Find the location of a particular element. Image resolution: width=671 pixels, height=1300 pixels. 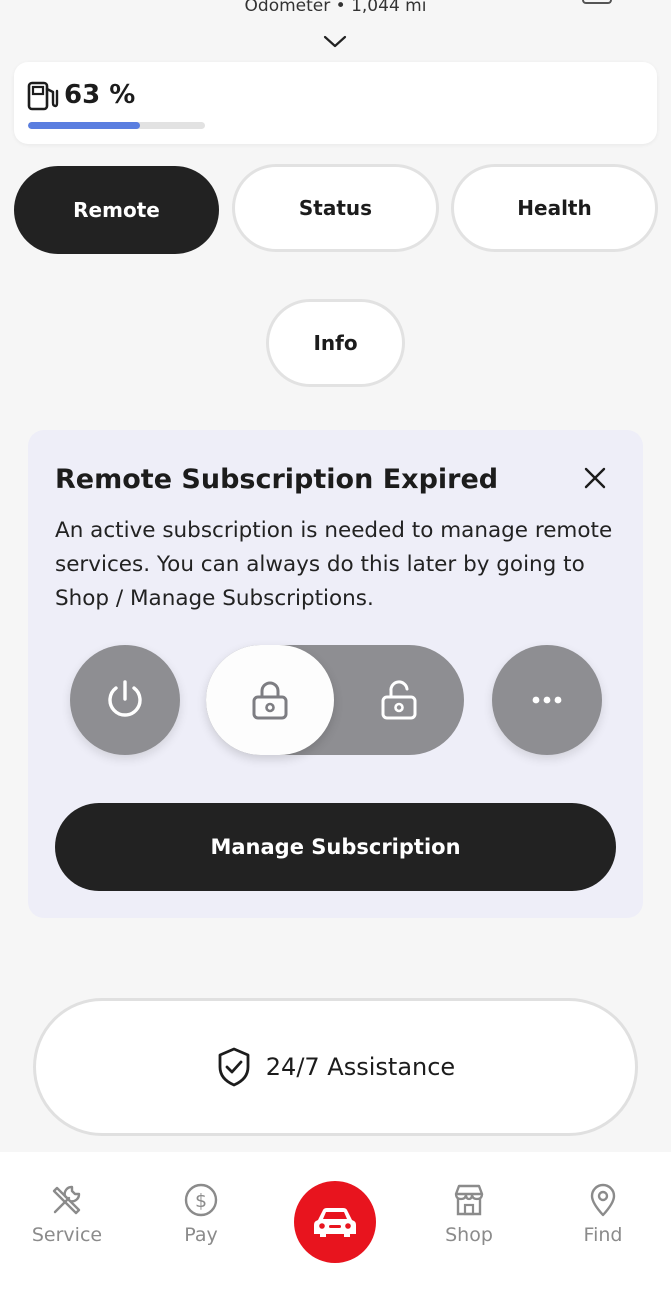

nav-shop: Shop is located at coordinates (469, 1214).